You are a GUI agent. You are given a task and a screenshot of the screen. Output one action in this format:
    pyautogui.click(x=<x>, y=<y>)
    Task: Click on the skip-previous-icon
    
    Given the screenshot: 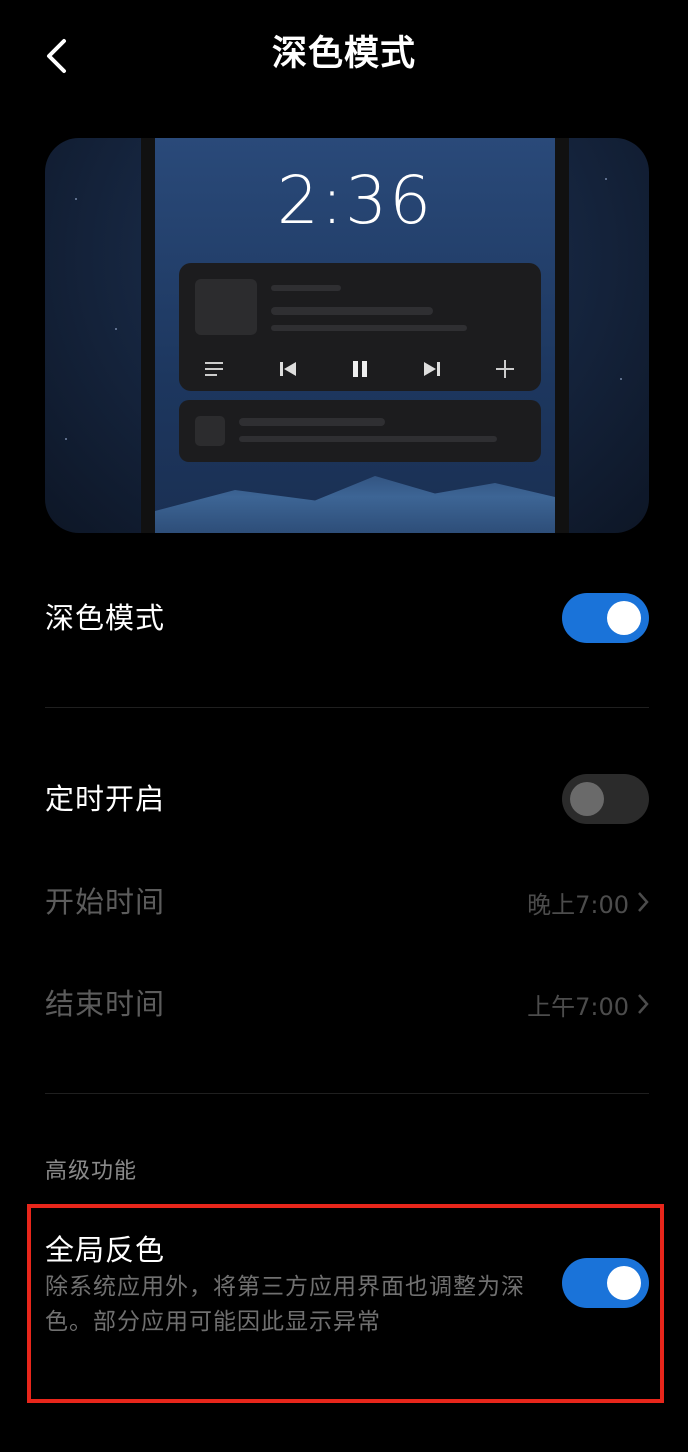 What is the action you would take?
    pyautogui.click(x=288, y=369)
    